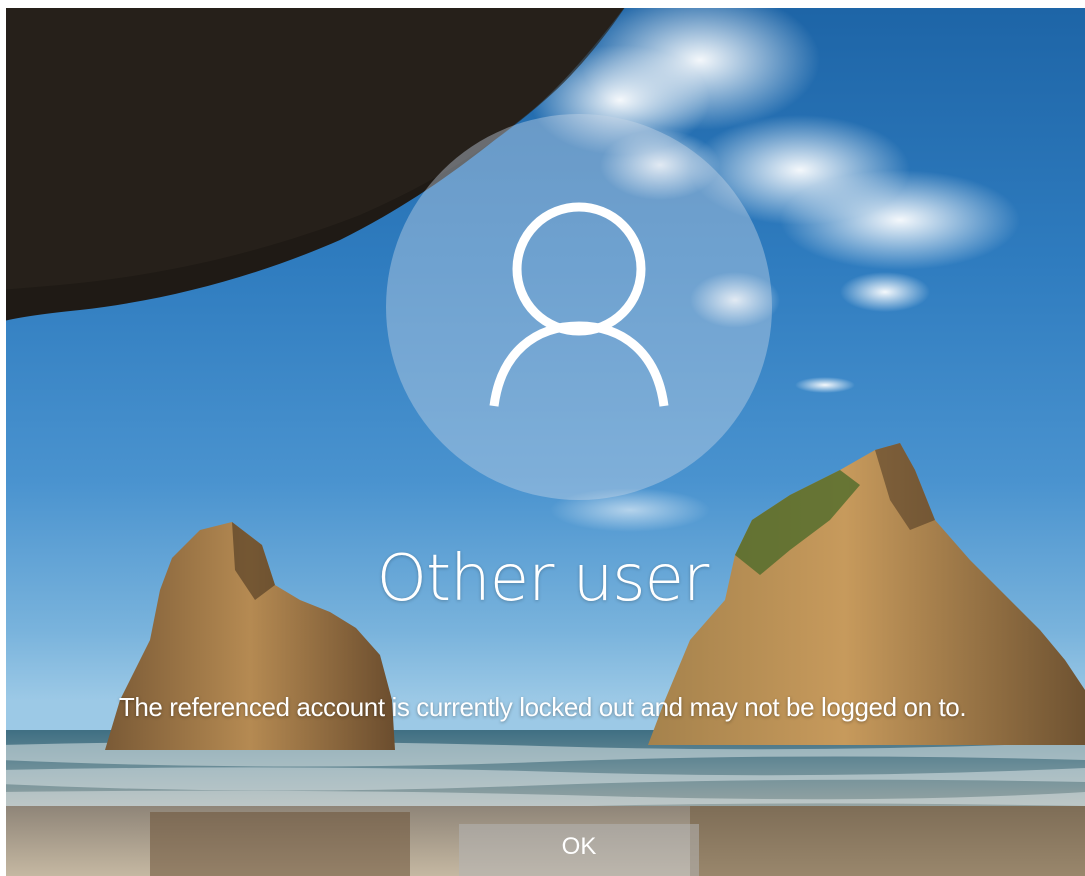  I want to click on user-silhouette-icon, so click(579, 304).